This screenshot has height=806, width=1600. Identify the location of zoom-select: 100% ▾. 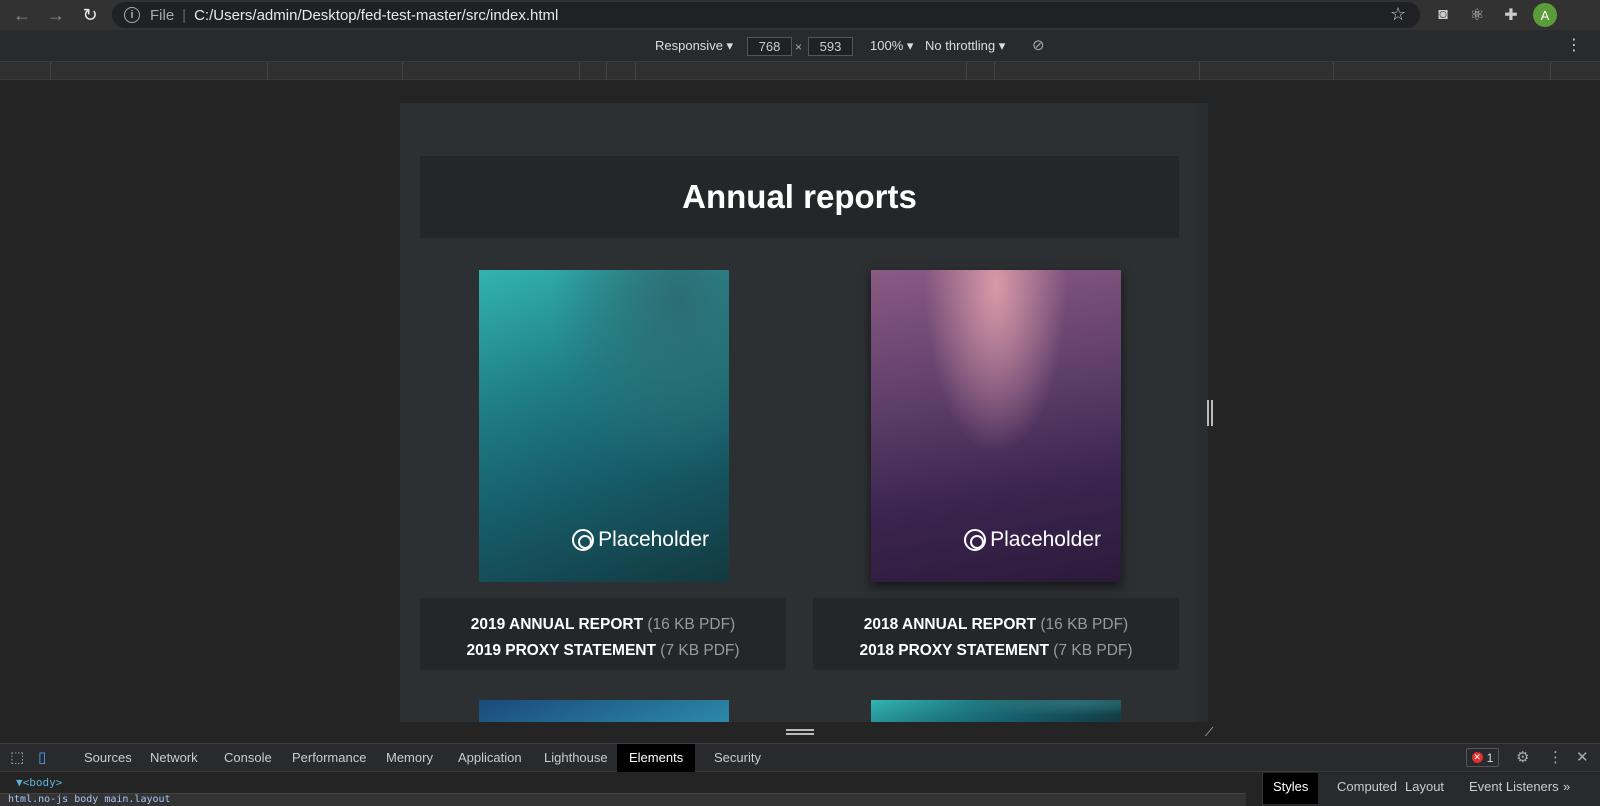
(891, 46).